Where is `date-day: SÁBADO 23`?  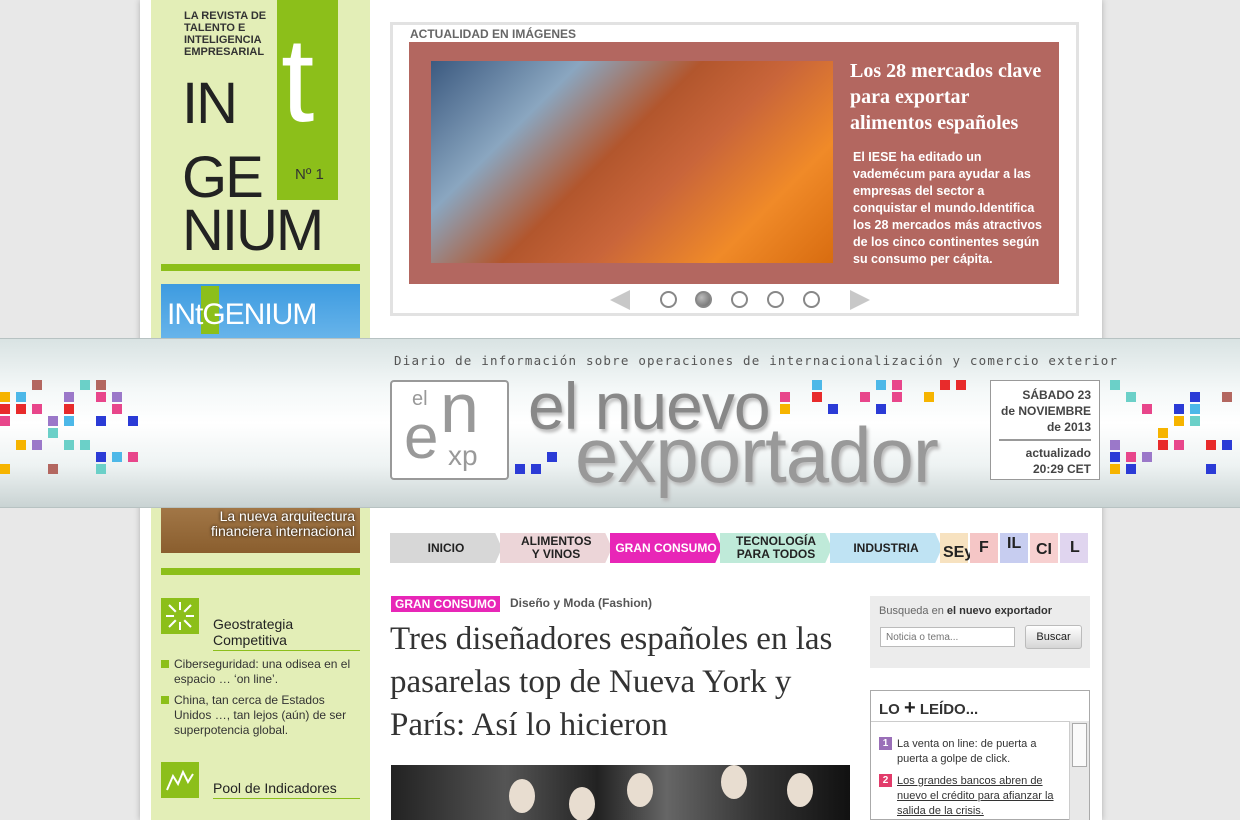 date-day: SÁBADO 23 is located at coordinates (1056, 395).